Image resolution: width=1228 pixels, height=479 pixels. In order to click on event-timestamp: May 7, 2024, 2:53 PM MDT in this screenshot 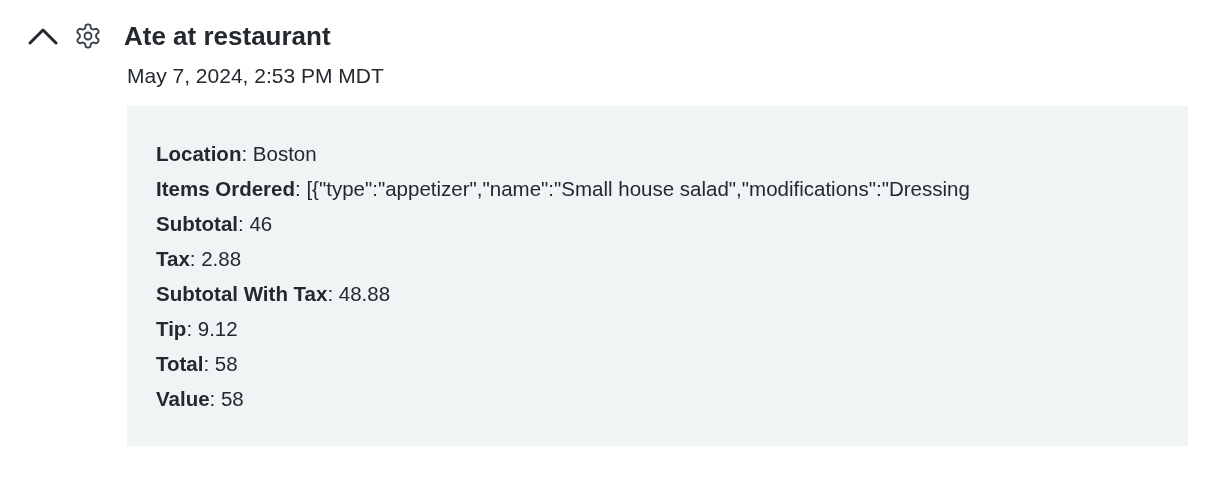, I will do `click(256, 76)`.